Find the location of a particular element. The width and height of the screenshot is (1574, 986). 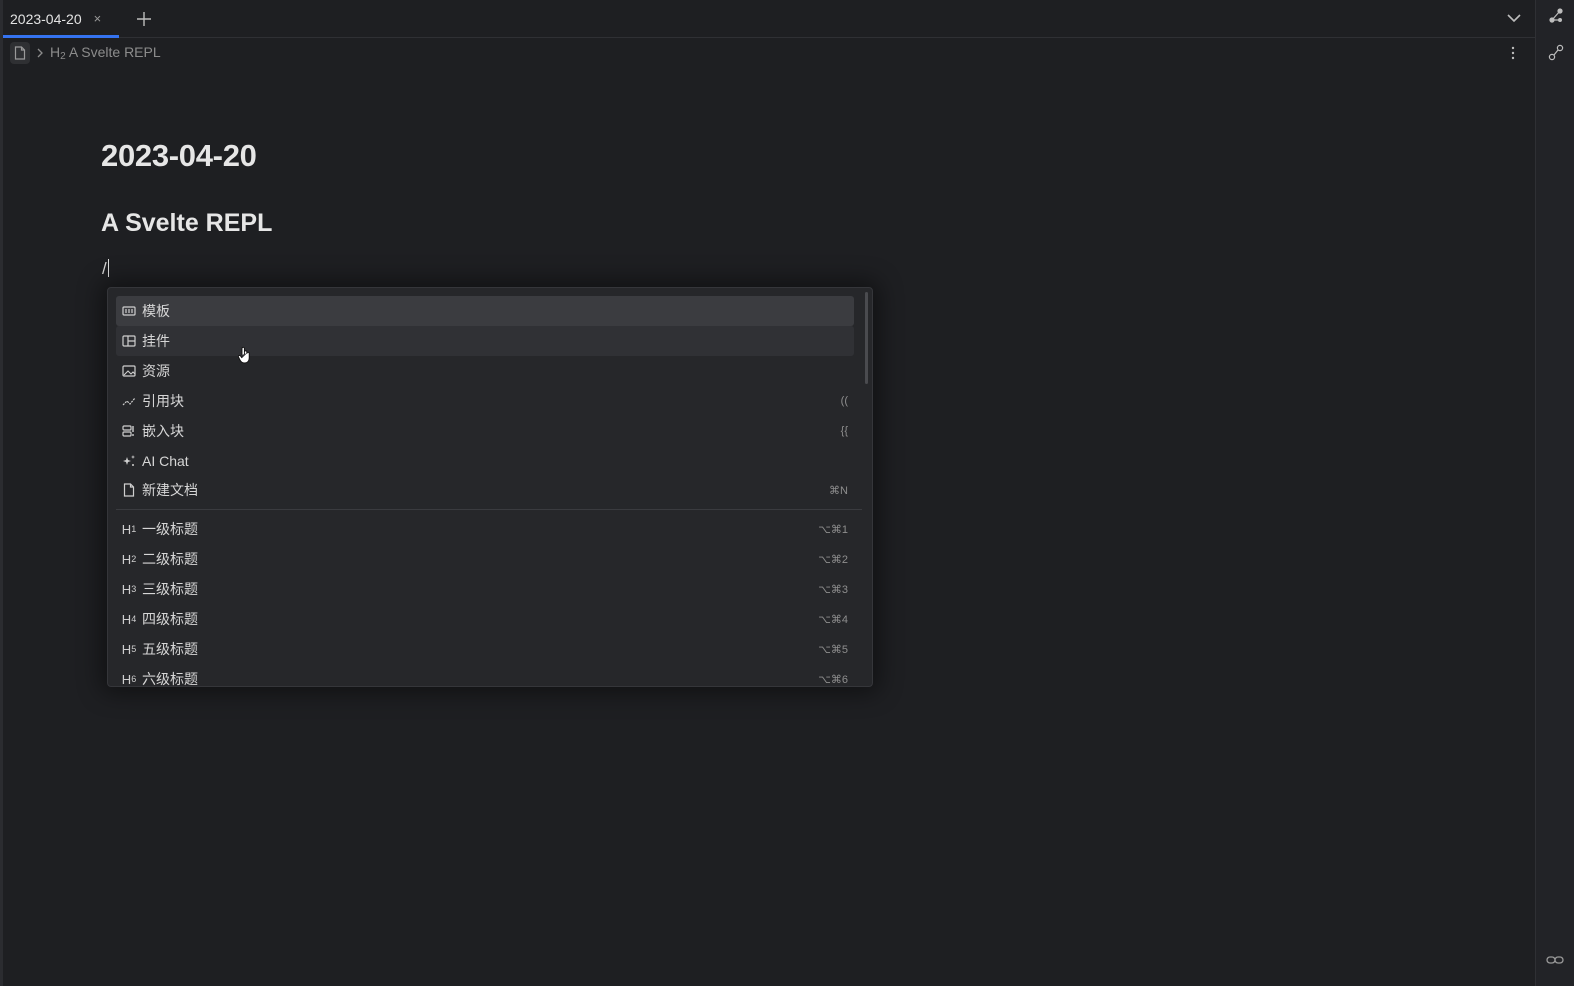

menu-item-label: 三级标题 is located at coordinates (170, 589).